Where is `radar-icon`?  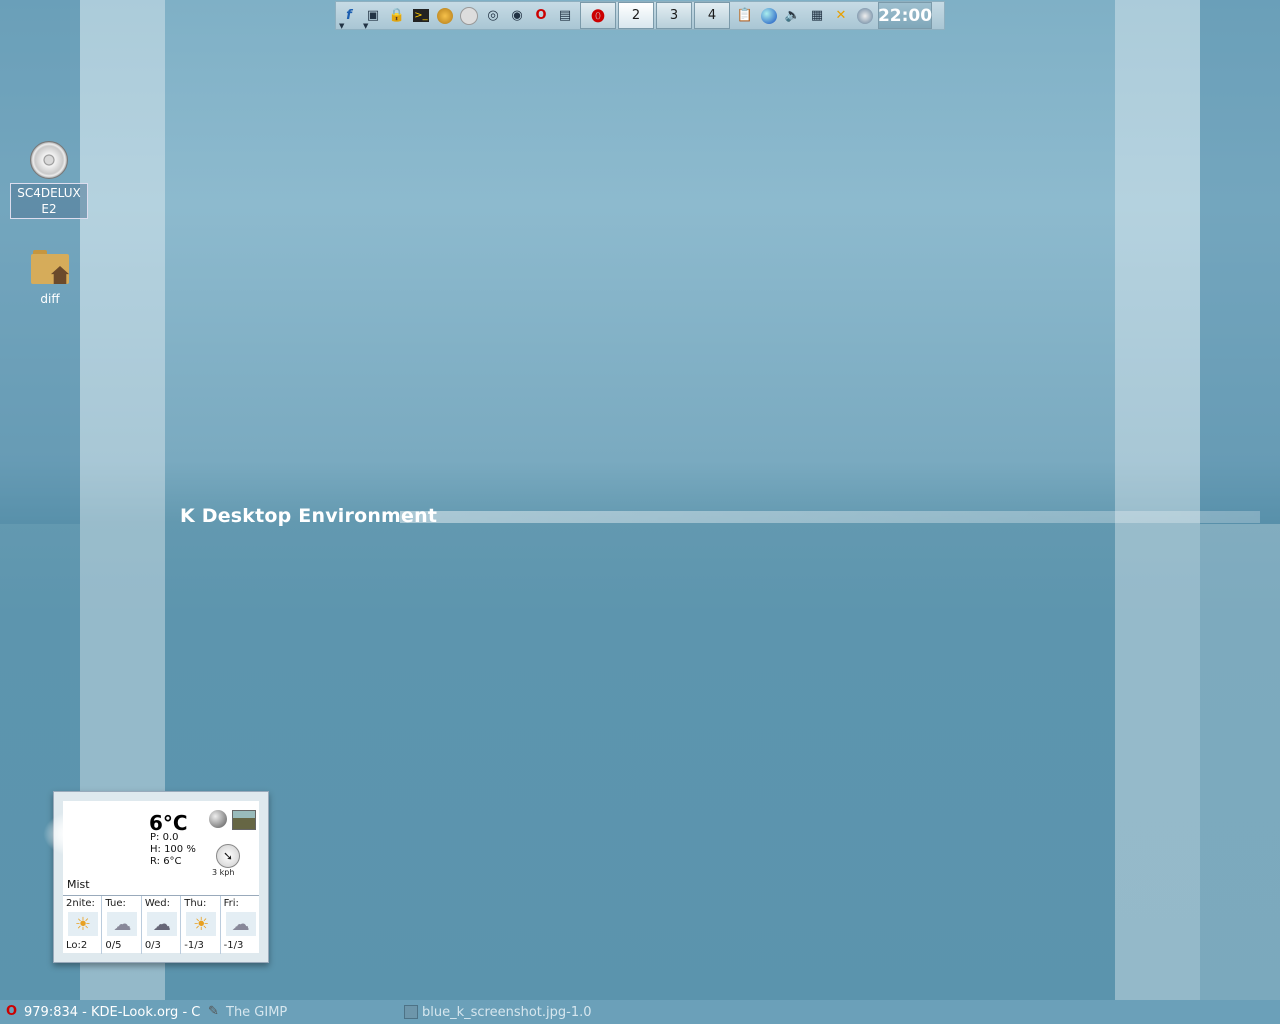 radar-icon is located at coordinates (244, 820).